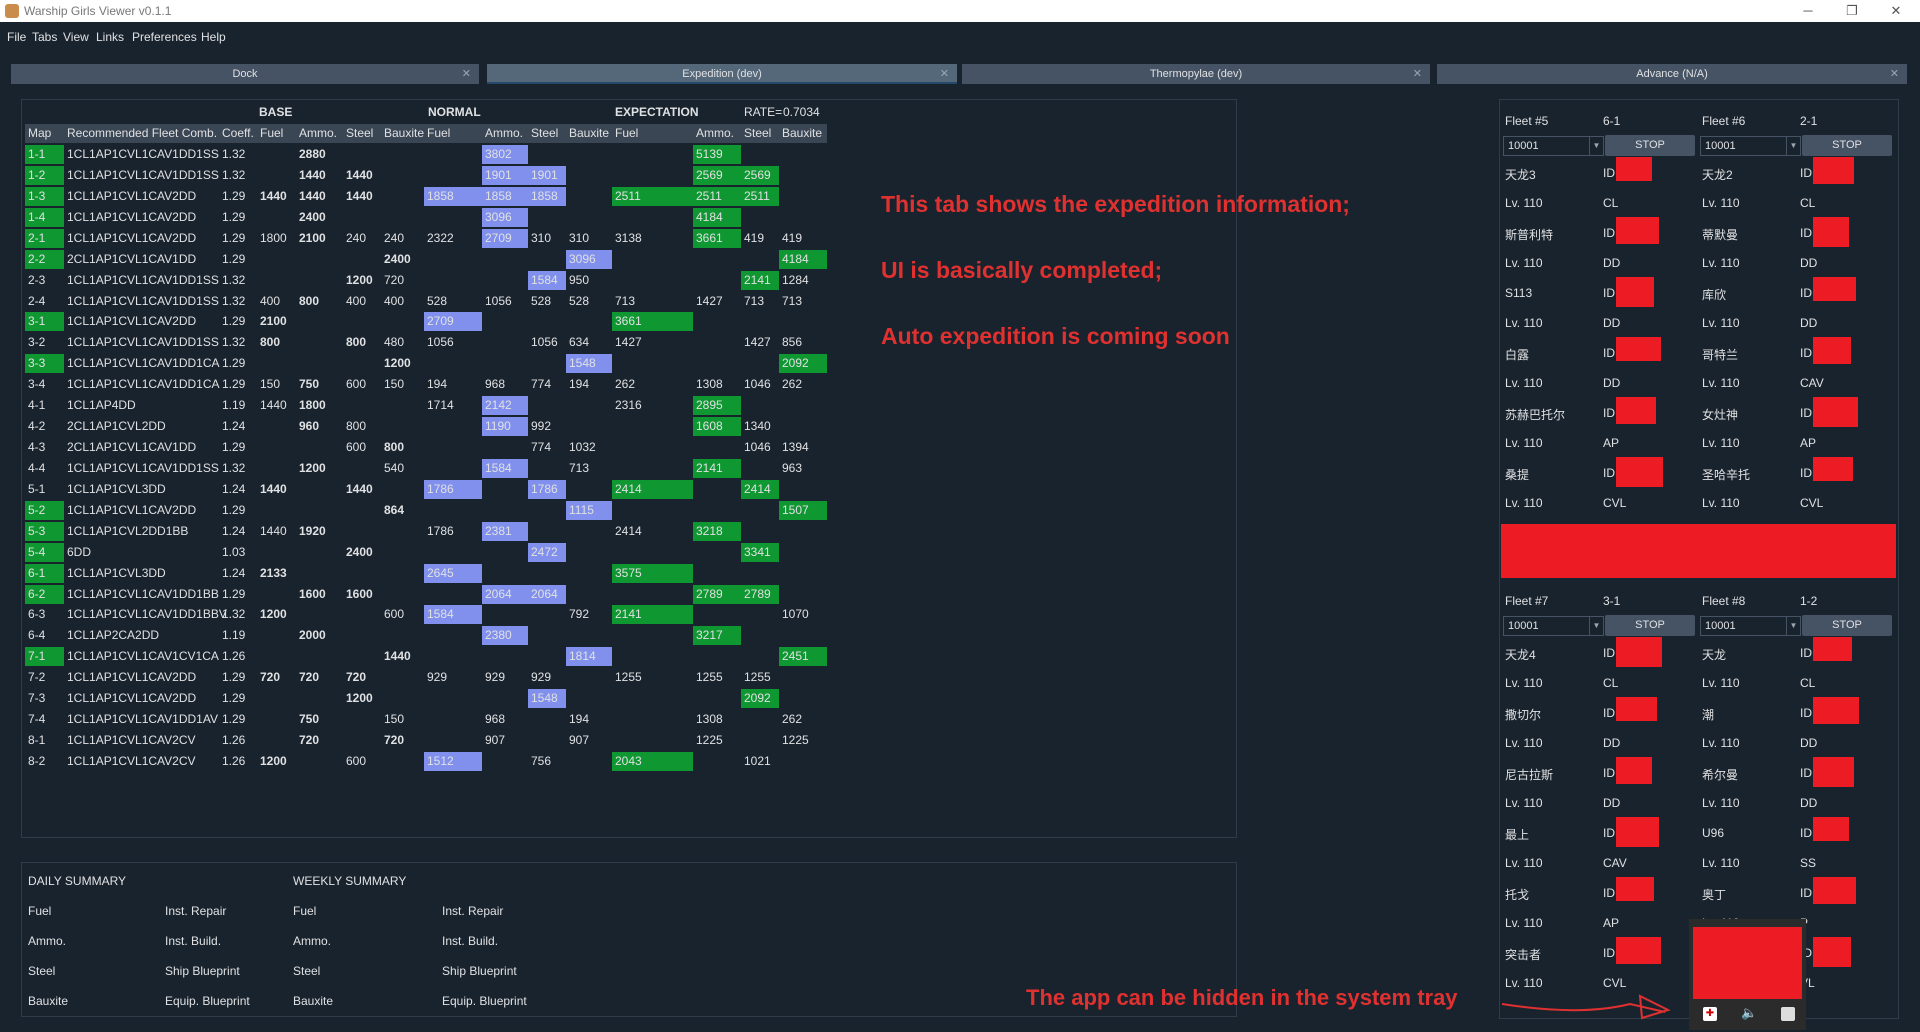 The width and height of the screenshot is (1920, 1032). I want to click on table-cell: 2133, so click(273, 572).